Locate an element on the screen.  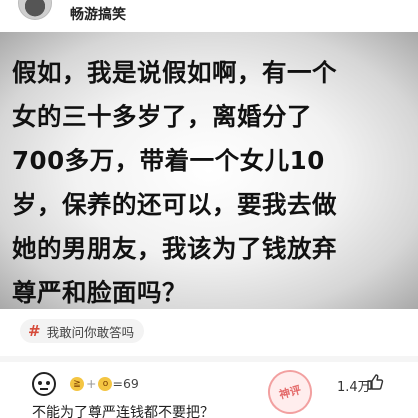
meme-text-line: 700多万，带着一个女儿10 is located at coordinates (168, 160).